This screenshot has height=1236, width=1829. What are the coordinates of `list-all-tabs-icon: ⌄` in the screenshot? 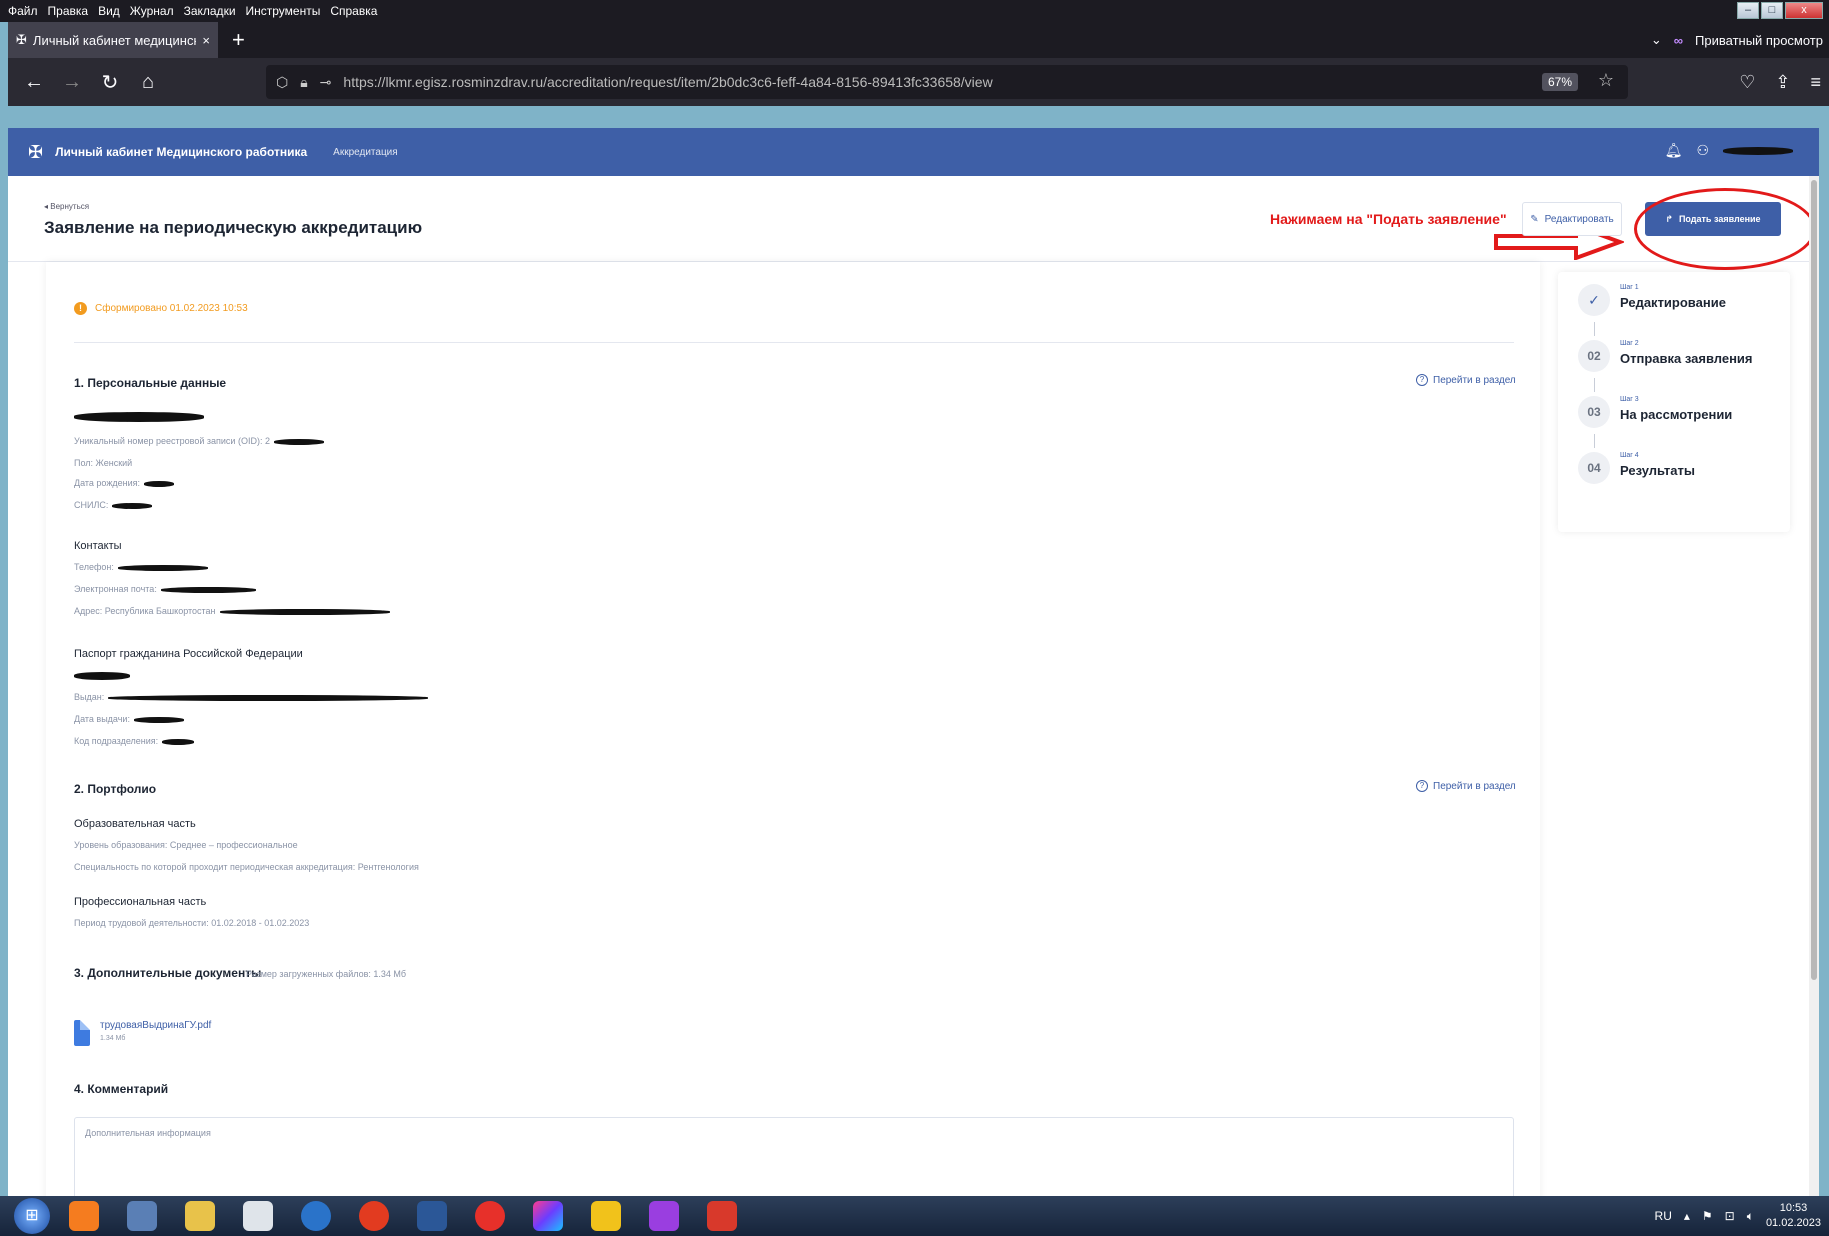 It's located at (1656, 40).